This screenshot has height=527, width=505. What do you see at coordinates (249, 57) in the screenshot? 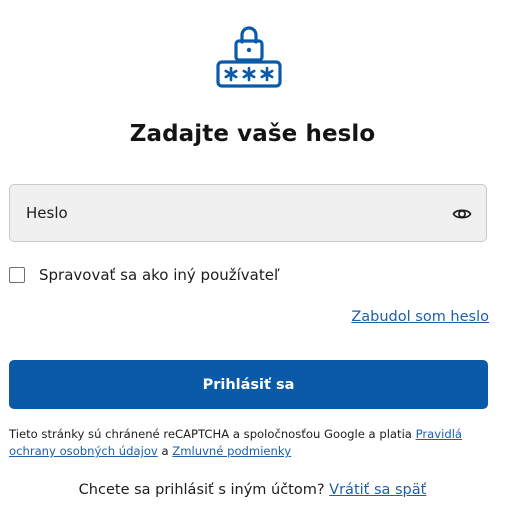
I see `password-lock-icon` at bounding box center [249, 57].